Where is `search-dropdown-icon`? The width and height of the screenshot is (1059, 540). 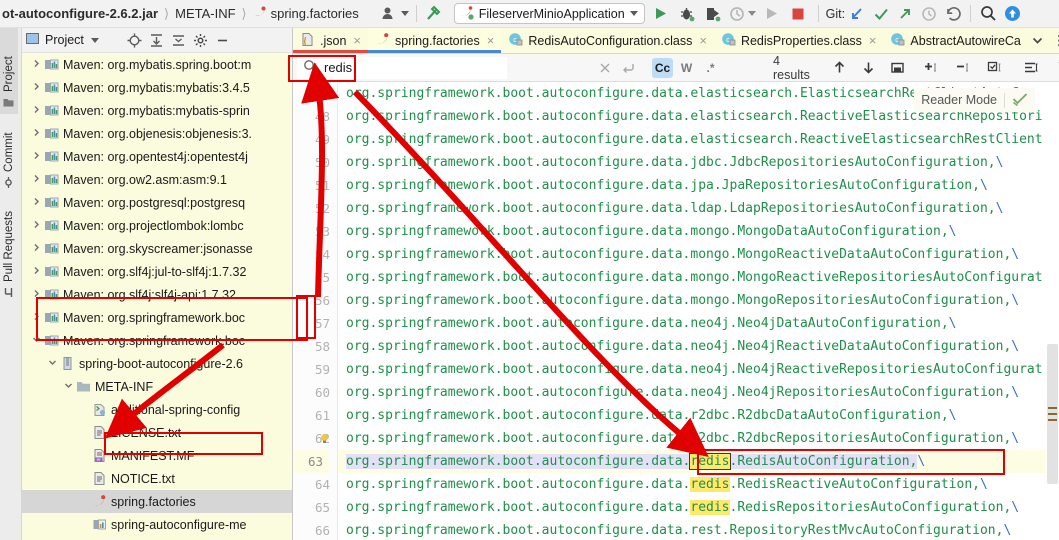 search-dropdown-icon is located at coordinates (310, 67).